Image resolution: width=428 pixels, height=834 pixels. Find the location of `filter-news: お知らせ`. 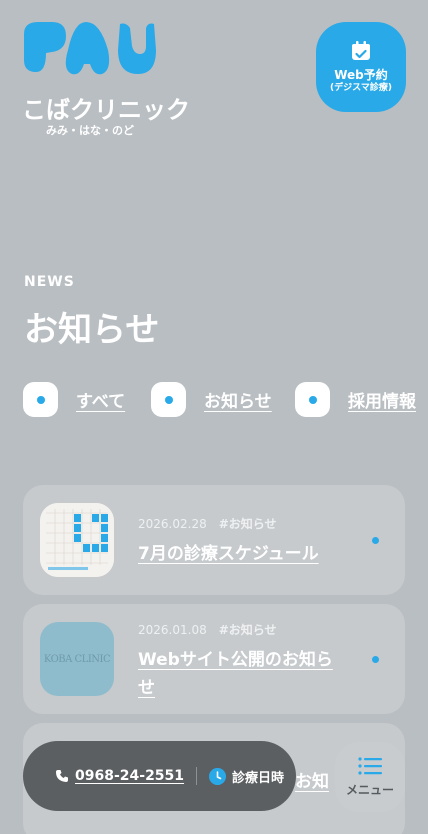

filter-news: お知らせ is located at coordinates (211, 399).